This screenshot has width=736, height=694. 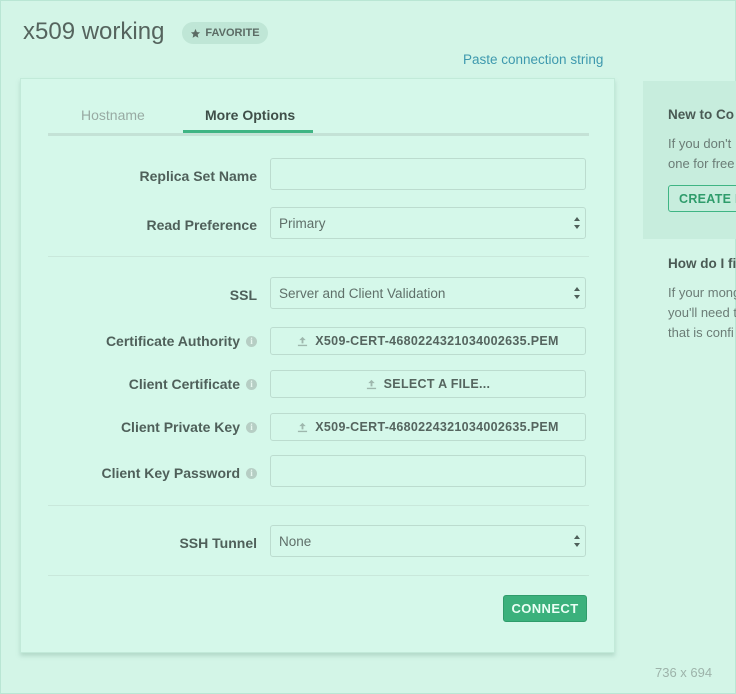 I want to click on cert-authority-file-name: X509-CERT-4680224321034002635.PEM, so click(x=437, y=341).